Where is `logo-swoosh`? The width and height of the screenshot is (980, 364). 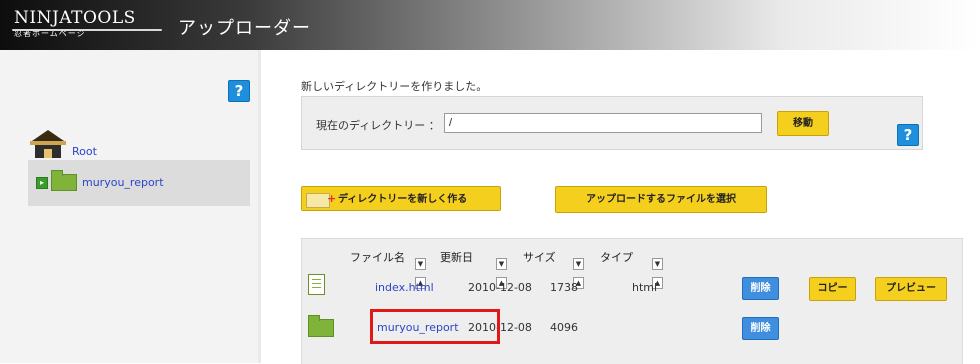 logo-swoosh is located at coordinates (87, 30).